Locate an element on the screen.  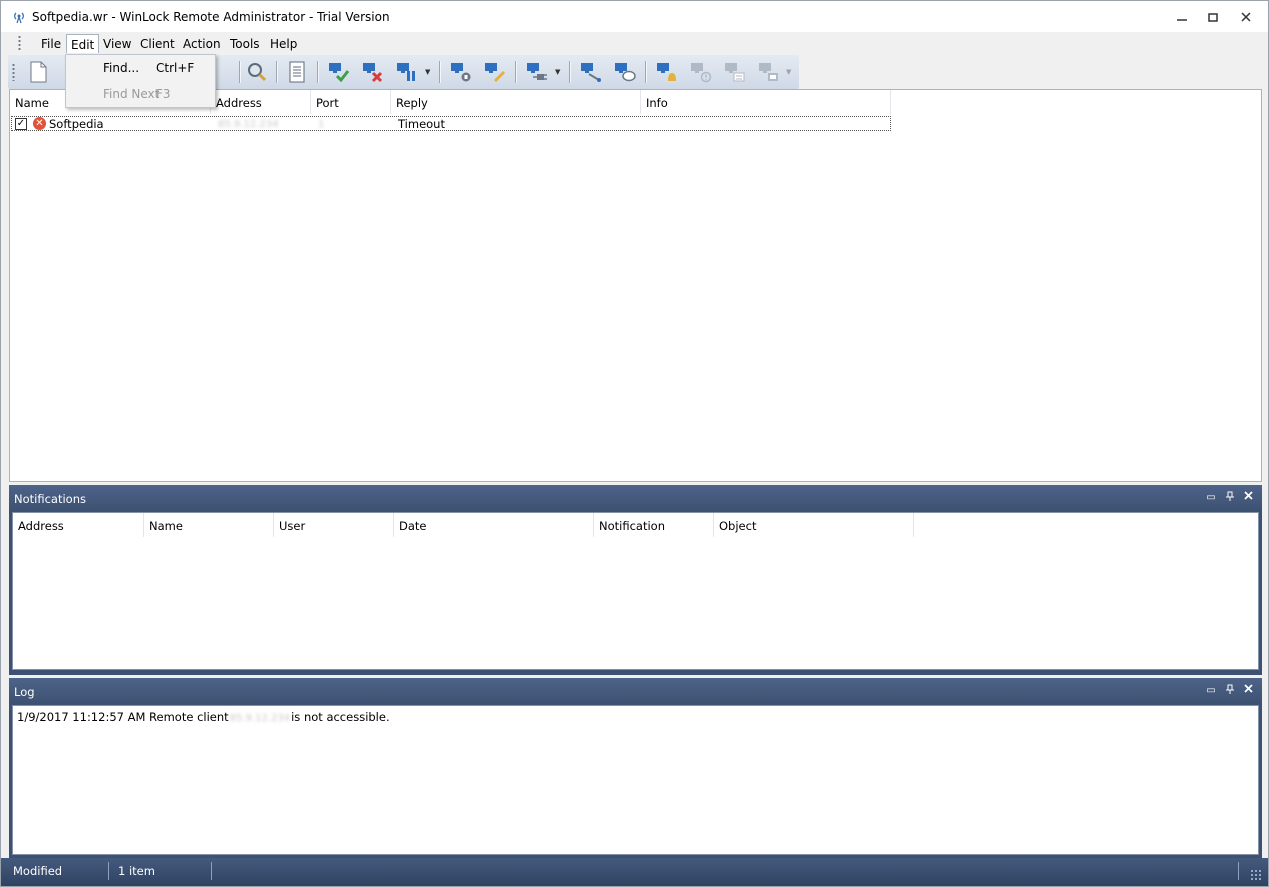
lock-button is located at coordinates (461, 72).